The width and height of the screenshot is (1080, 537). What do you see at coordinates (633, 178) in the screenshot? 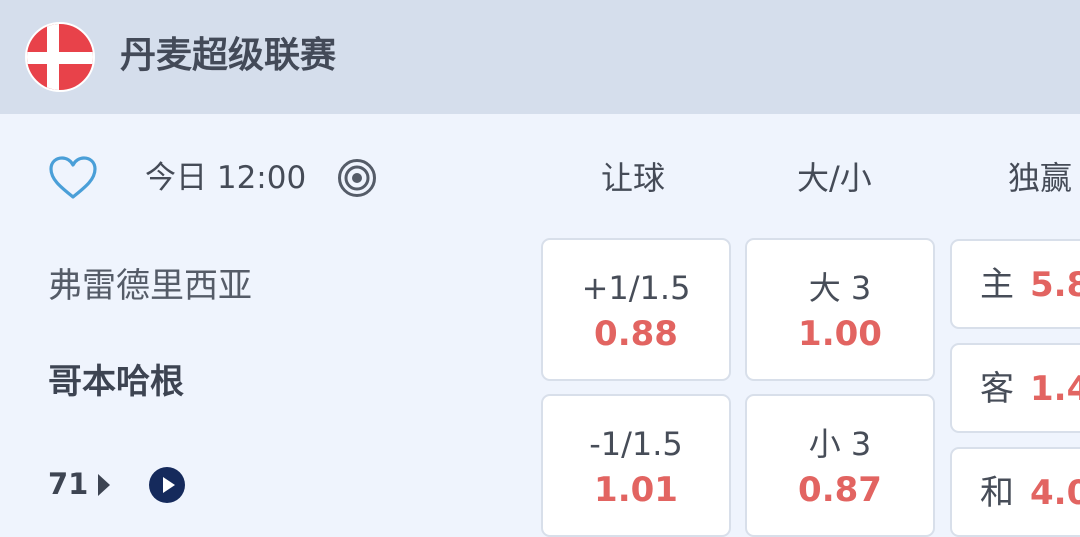
I see `column-header-handicap: 让球` at bounding box center [633, 178].